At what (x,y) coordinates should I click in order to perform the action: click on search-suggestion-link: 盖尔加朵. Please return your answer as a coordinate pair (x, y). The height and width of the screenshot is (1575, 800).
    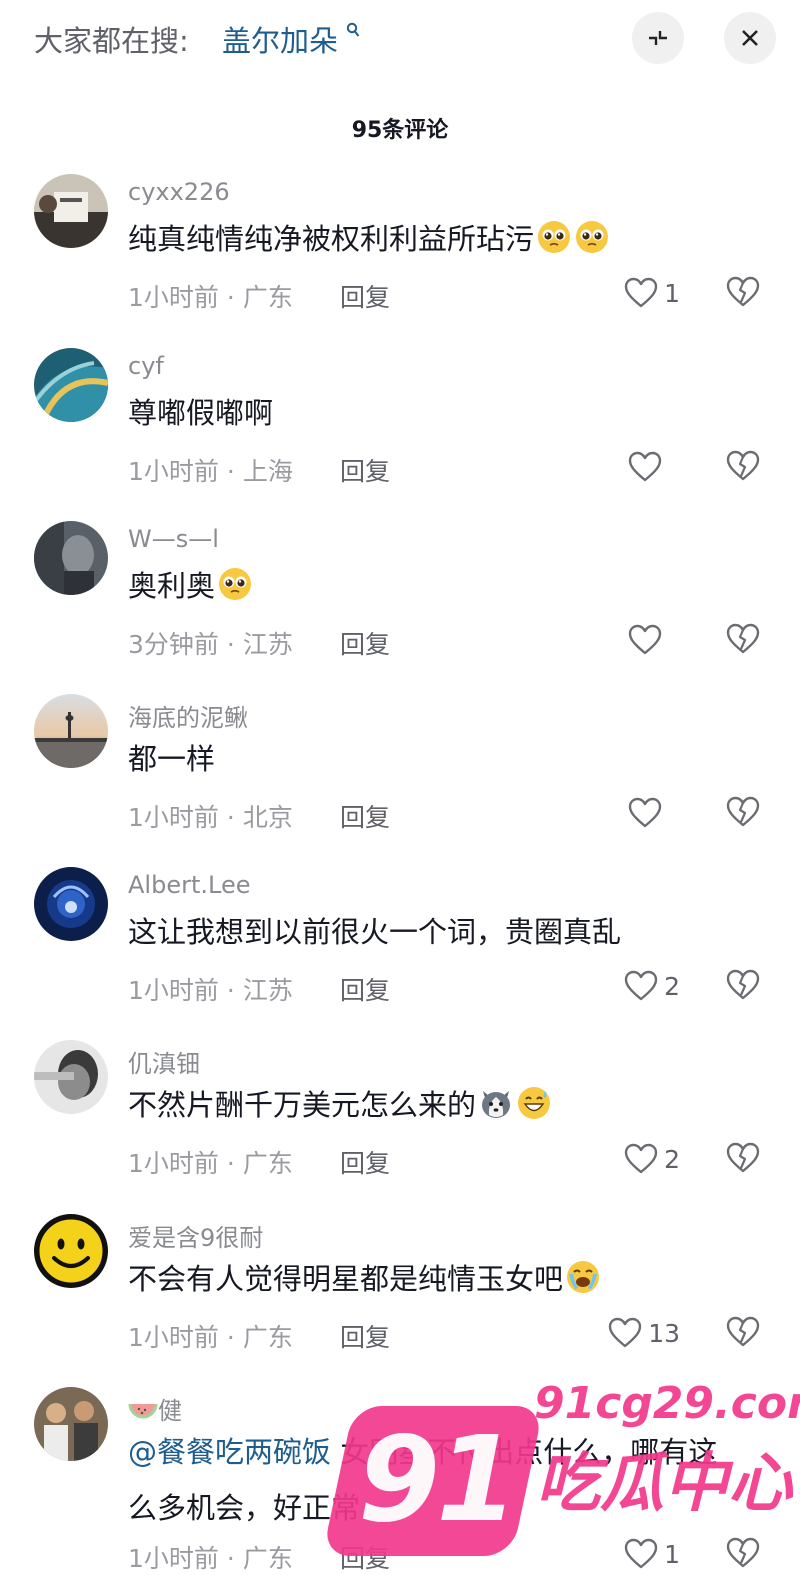
    Looking at the image, I should click on (280, 39).